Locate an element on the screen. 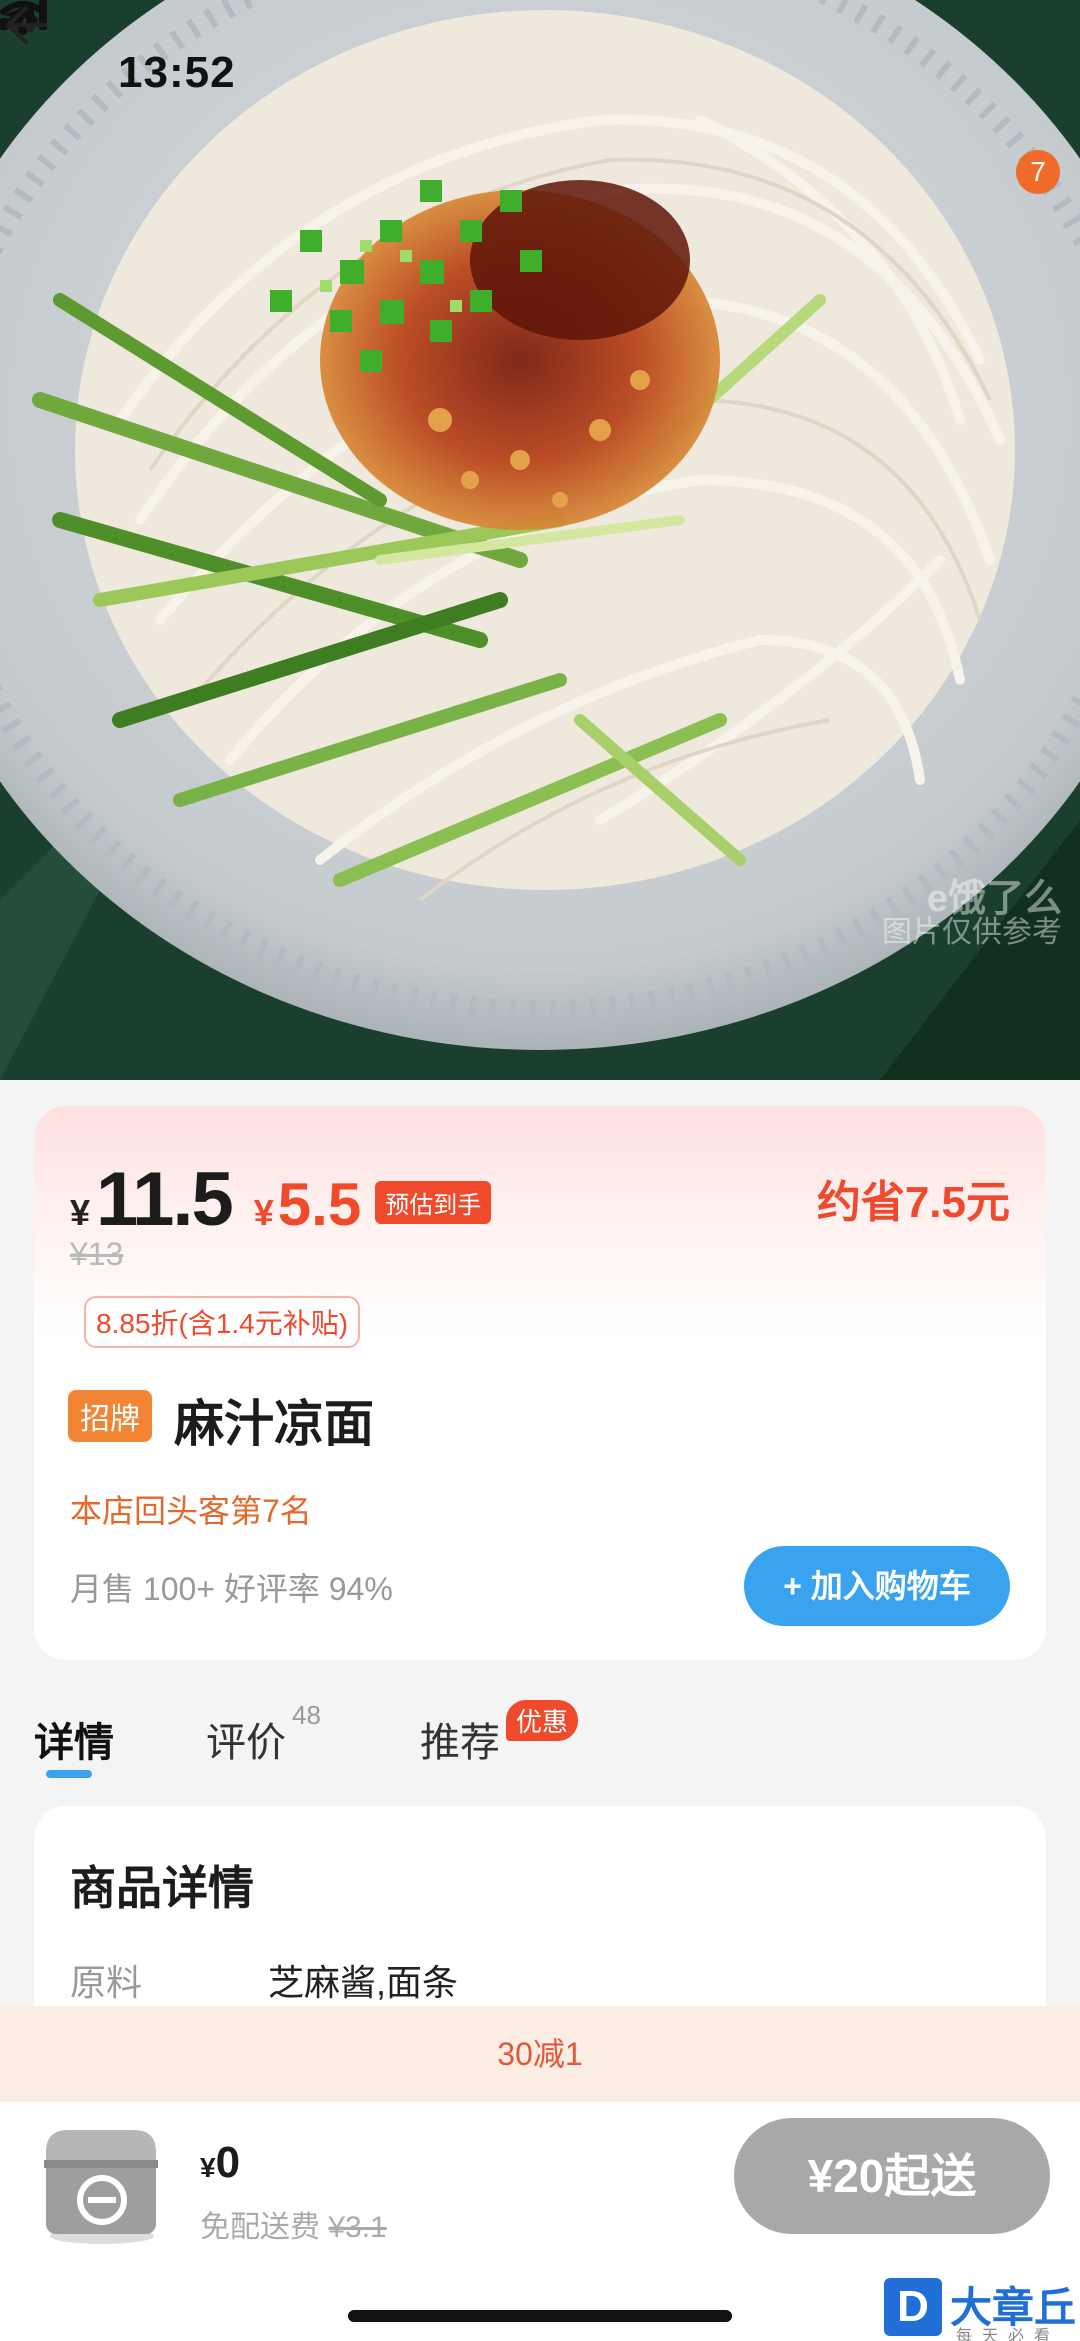 The height and width of the screenshot is (2341, 1080). more-options-icon is located at coordinates (25, 25).